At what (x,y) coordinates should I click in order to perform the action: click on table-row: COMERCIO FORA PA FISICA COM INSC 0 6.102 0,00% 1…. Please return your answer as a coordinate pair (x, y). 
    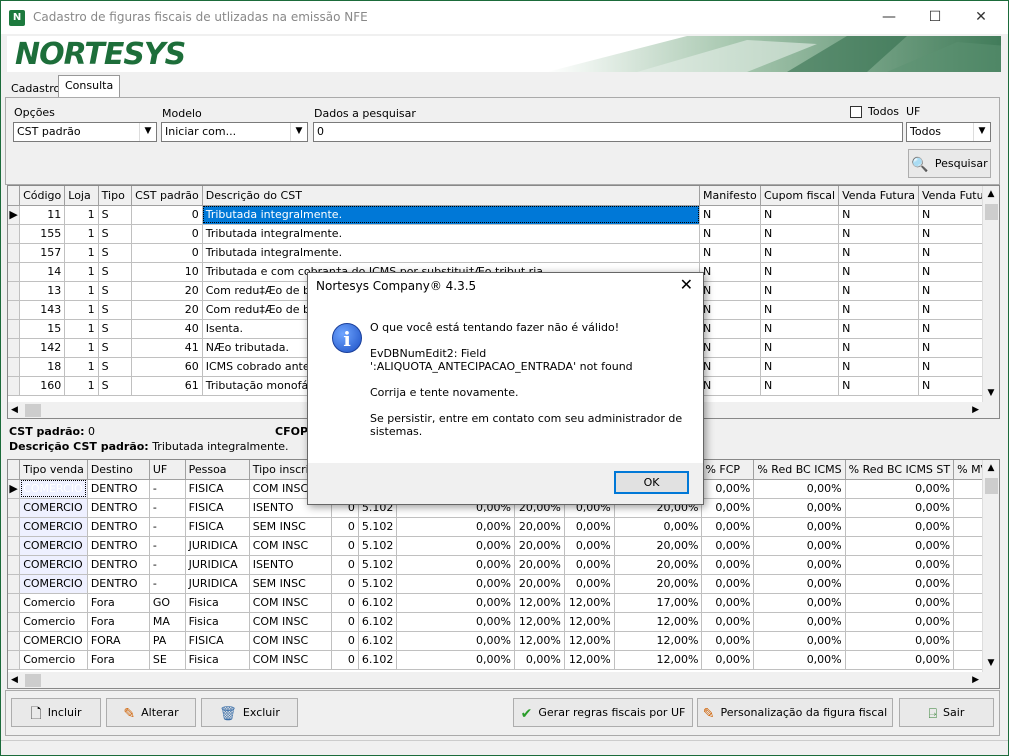
    Looking at the image, I should click on (503, 641).